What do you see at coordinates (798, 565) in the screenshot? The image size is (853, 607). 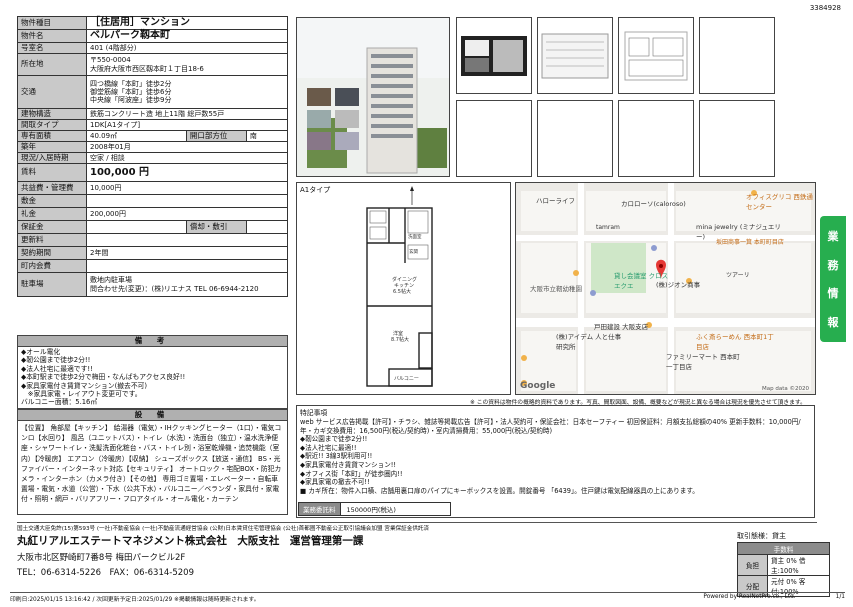 I see `fee-row-value: 貸主 0% 借主:100%` at bounding box center [798, 565].